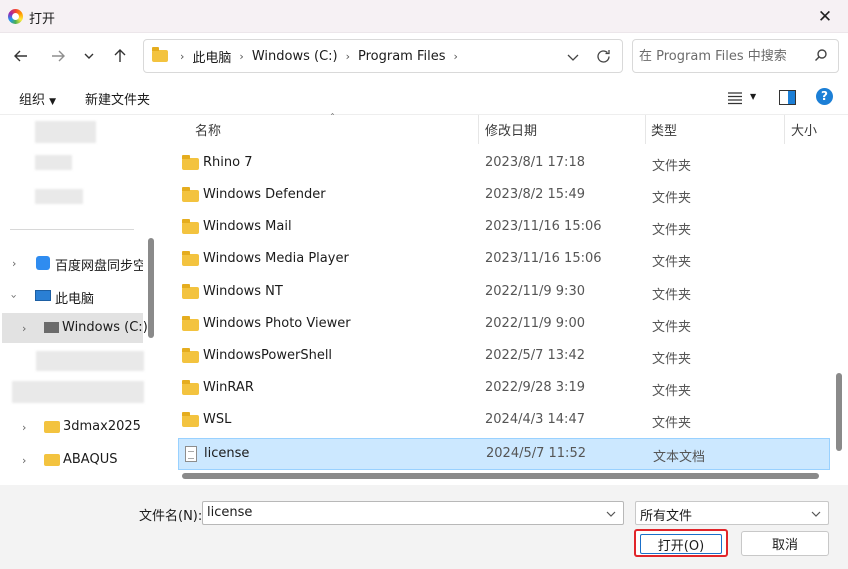  I want to click on text-document-icon, so click(191, 454).